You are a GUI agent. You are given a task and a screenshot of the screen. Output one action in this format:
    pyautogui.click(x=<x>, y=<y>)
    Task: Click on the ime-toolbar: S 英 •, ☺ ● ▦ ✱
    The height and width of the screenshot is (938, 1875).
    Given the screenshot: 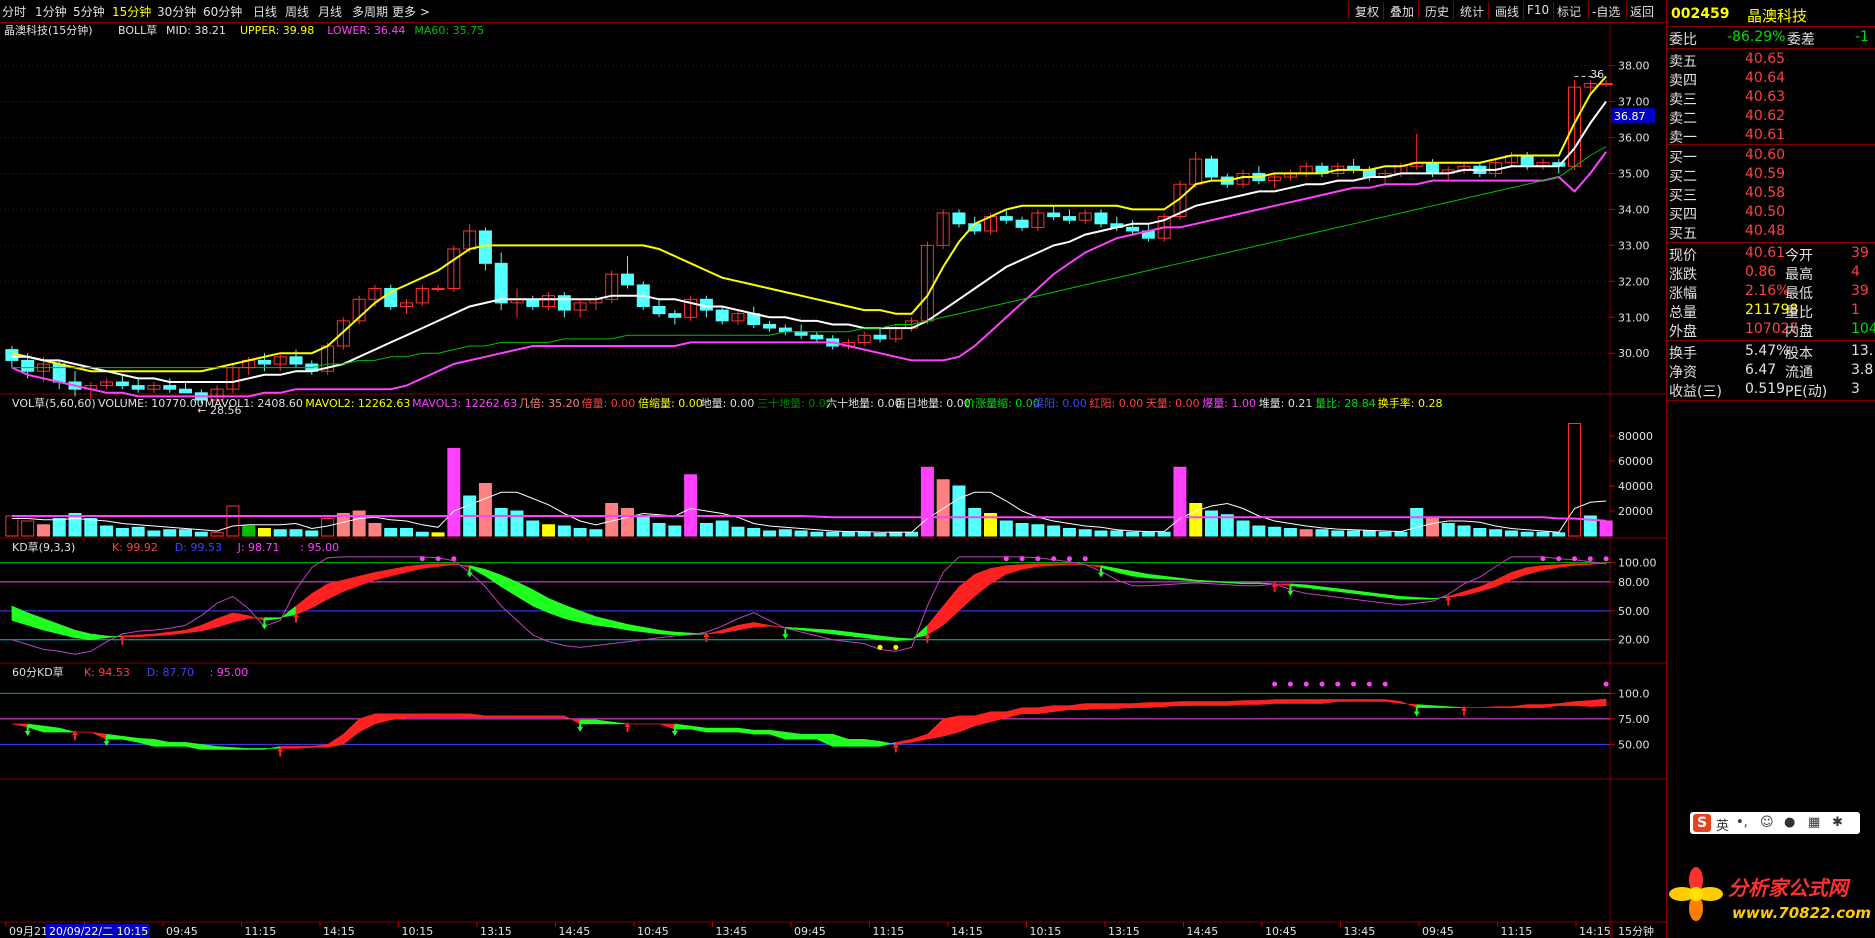 What is the action you would take?
    pyautogui.click(x=1775, y=823)
    